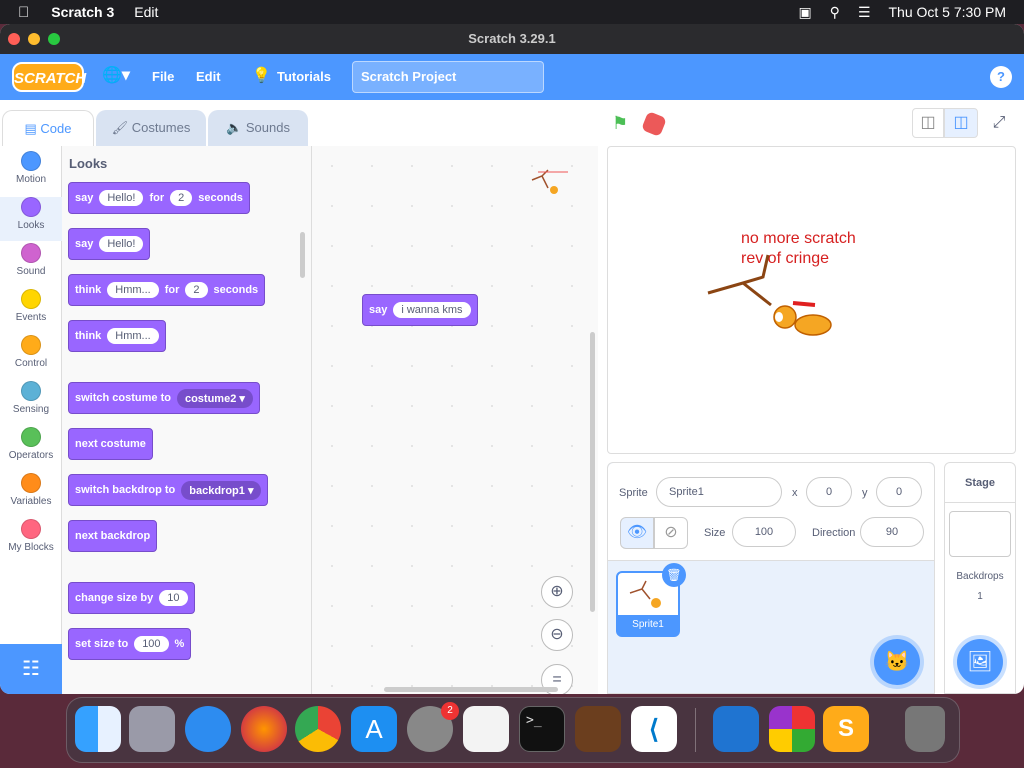 Image resolution: width=1024 pixels, height=768 pixels. What do you see at coordinates (486, 729) in the screenshot?
I see `textedit-icon` at bounding box center [486, 729].